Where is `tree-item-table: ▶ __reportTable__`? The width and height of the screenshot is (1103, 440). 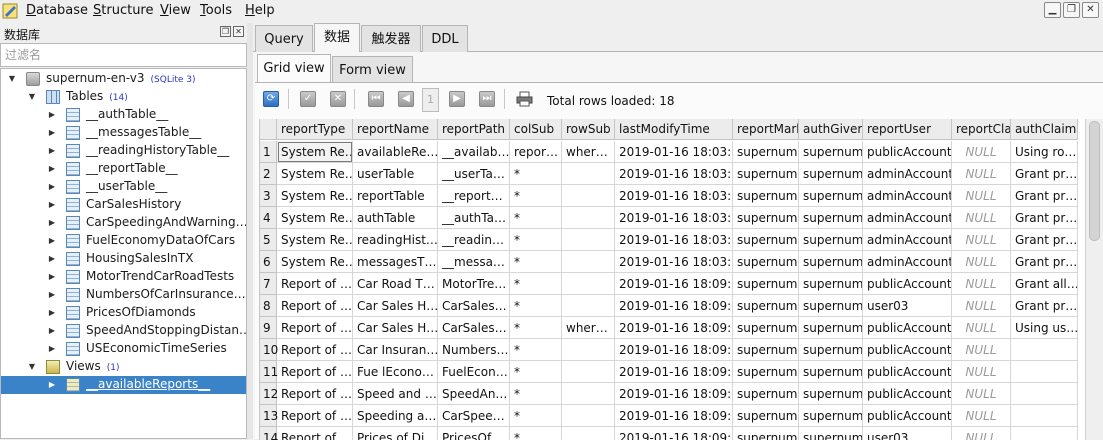 tree-item-table: ▶ __reportTable__ is located at coordinates (123, 169).